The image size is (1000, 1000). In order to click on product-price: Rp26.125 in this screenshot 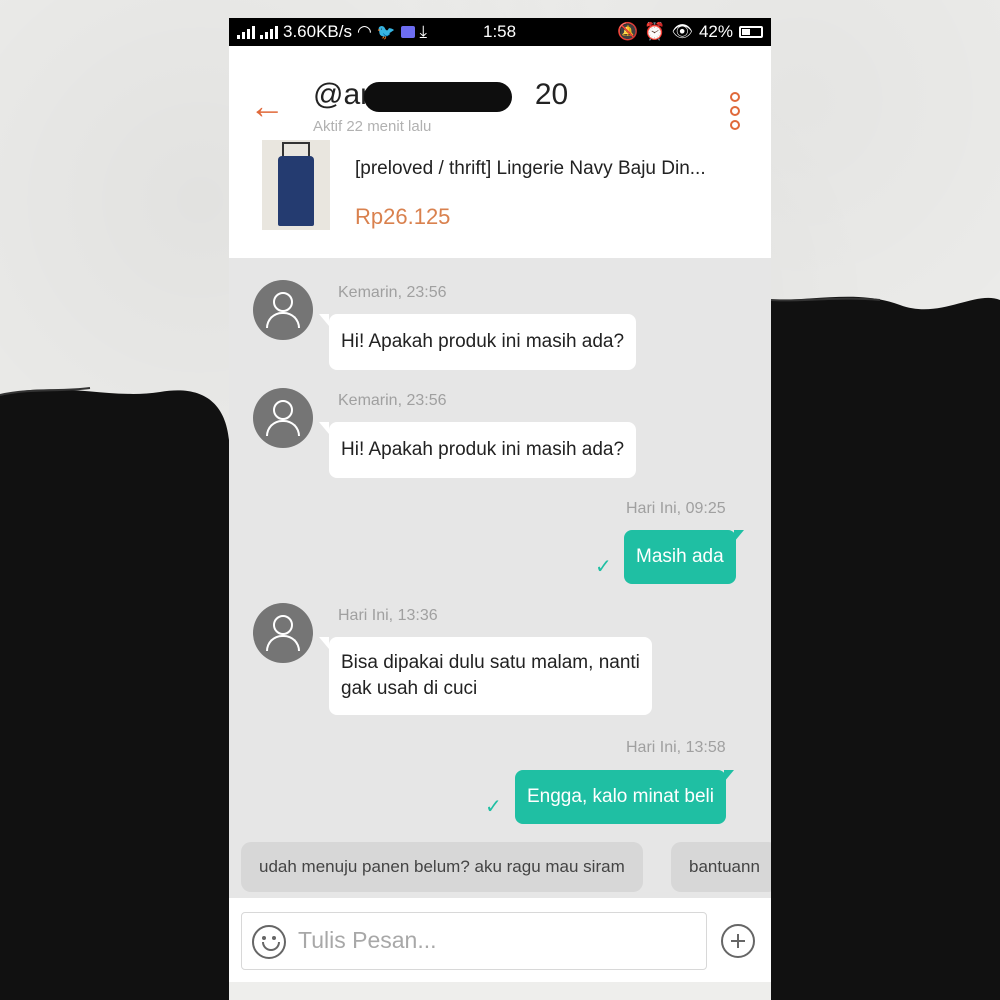, I will do `click(403, 216)`.